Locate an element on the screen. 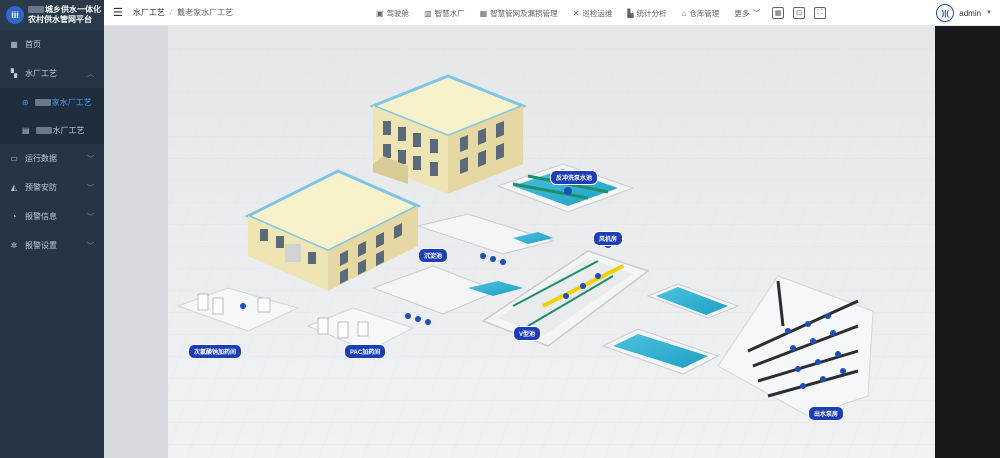 This screenshot has height=458, width=1000. chevron-up-icon: ︿ is located at coordinates (90, 74).